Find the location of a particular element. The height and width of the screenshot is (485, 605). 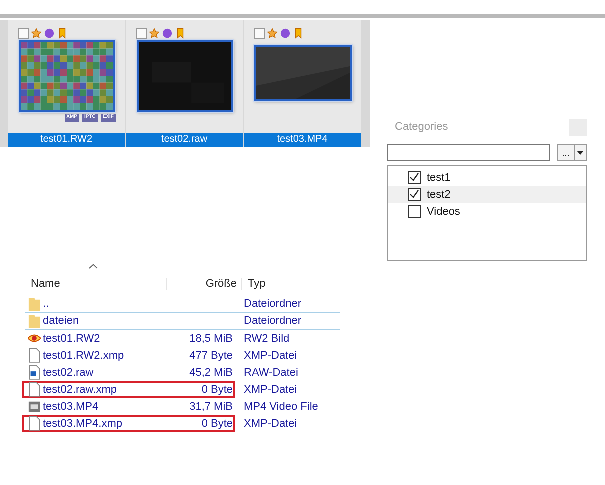

file-name: test02.raw.xmp is located at coordinates (80, 390).